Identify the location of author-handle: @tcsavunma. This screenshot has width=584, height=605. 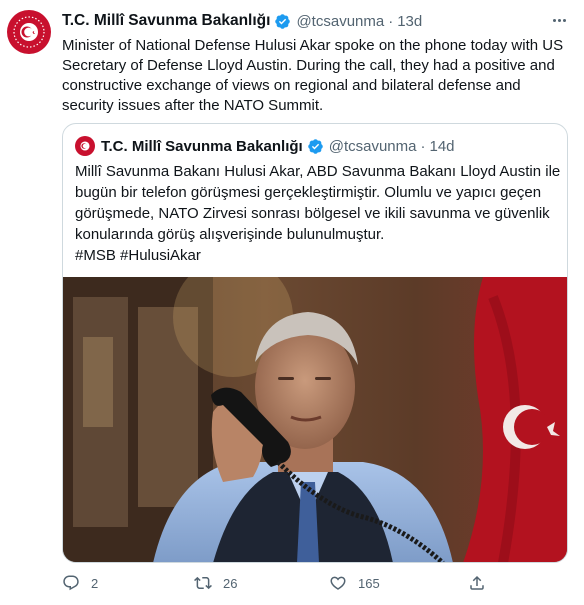
(340, 21).